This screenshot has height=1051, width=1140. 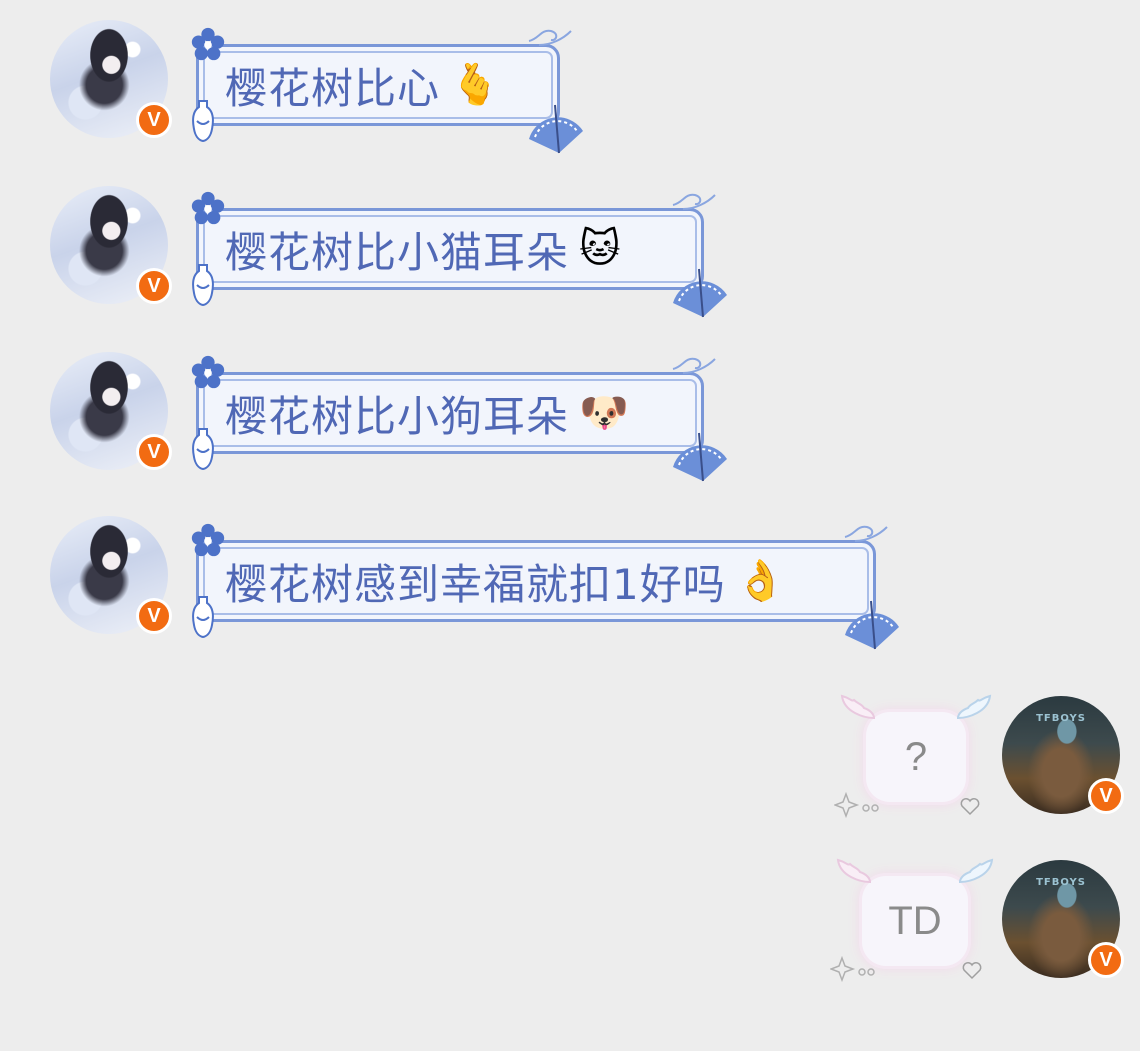 What do you see at coordinates (475, 584) in the screenshot?
I see `message-text: 樱花树感到幸福就扣1好吗` at bounding box center [475, 584].